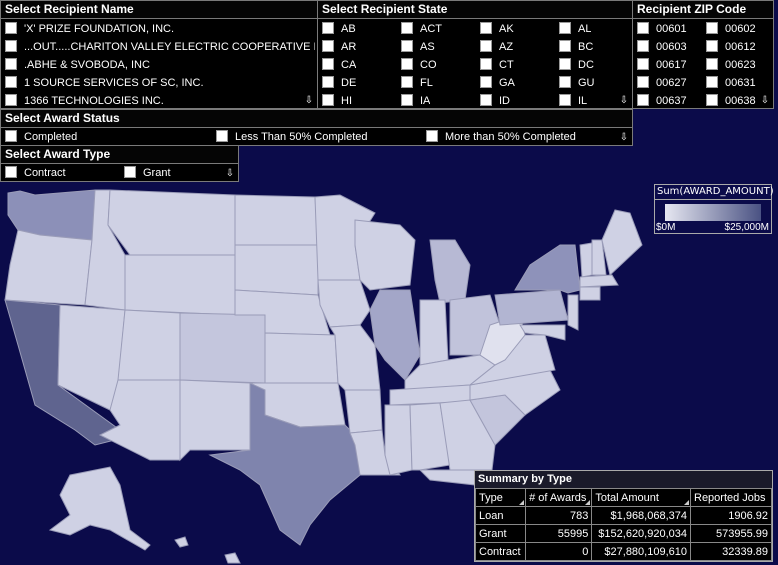  I want to click on state-option: DC, so click(576, 65).